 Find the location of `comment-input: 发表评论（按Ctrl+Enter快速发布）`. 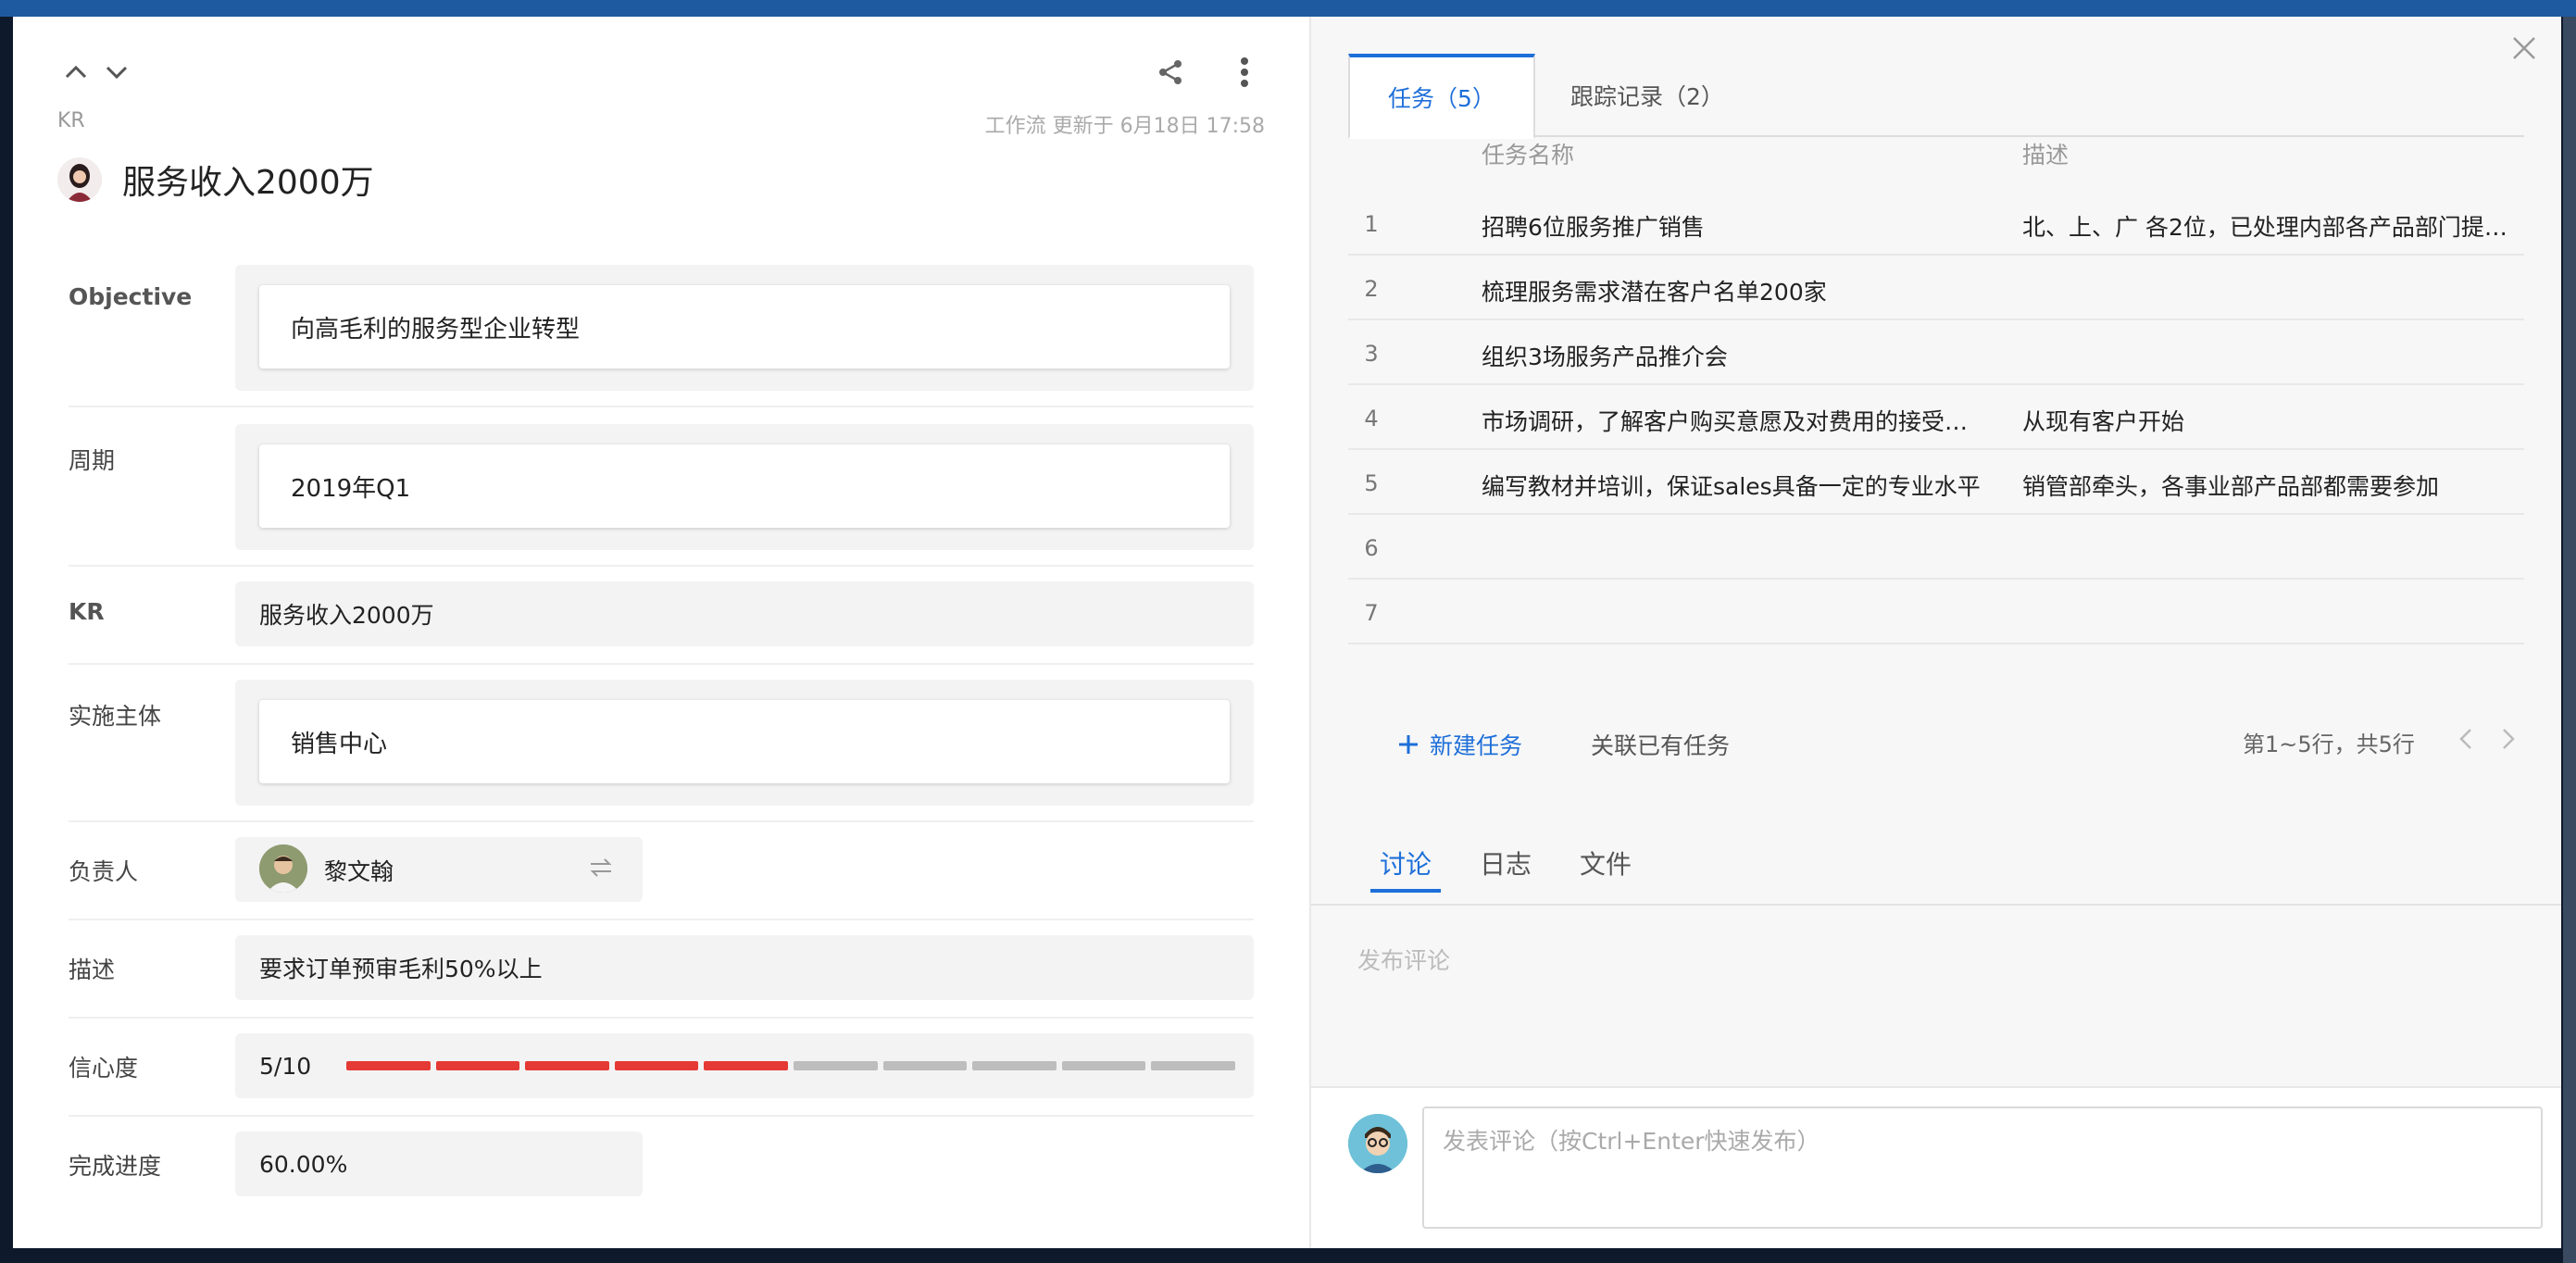

comment-input: 发表评论（按Ctrl+Enter快速发布） is located at coordinates (1982, 1168).